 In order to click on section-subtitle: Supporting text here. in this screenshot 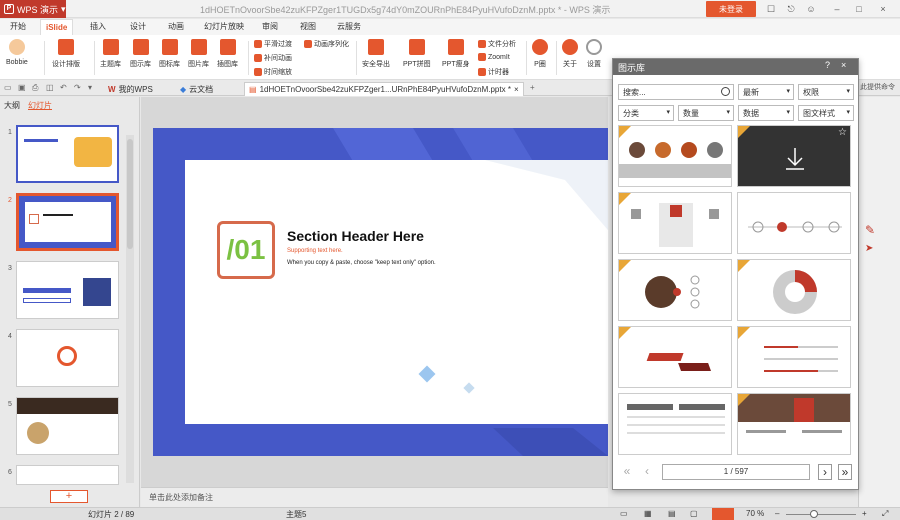, I will do `click(315, 251)`.